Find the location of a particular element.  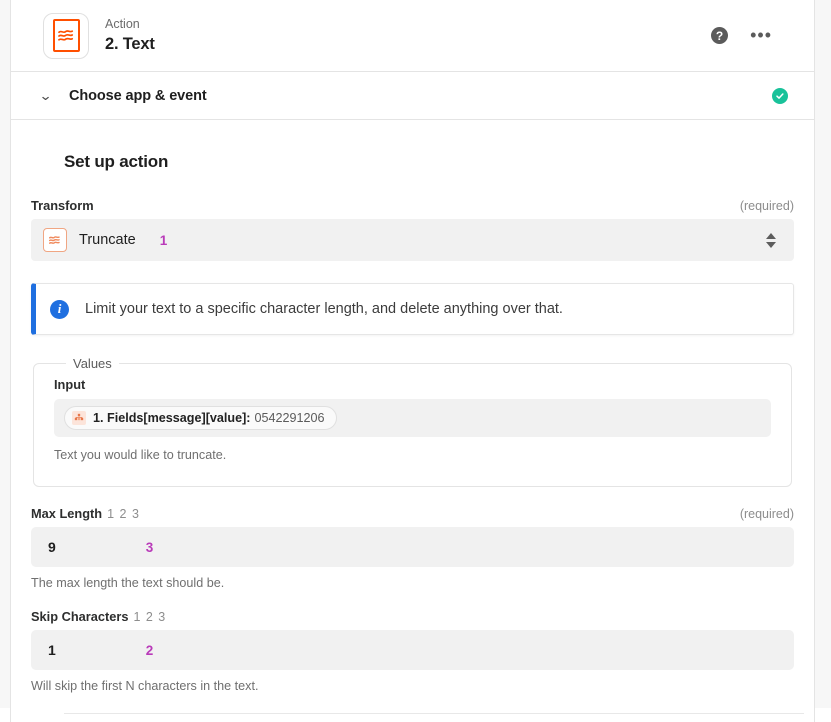

section-divider is located at coordinates (434, 713).